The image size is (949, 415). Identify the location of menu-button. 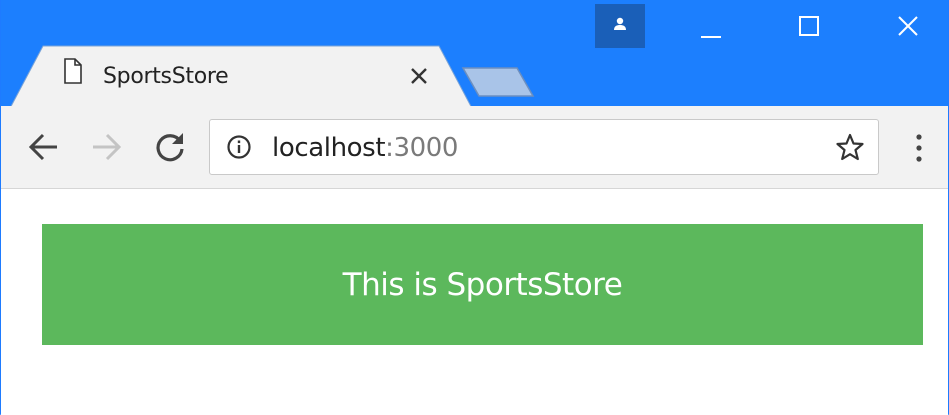
(919, 148).